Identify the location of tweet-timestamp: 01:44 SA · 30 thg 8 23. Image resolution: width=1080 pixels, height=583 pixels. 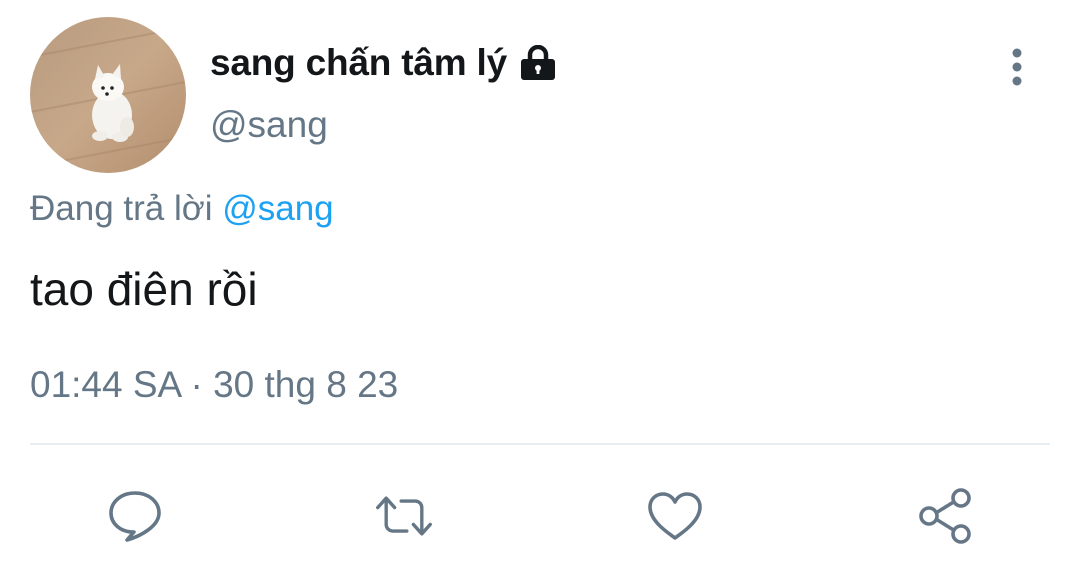
(214, 385).